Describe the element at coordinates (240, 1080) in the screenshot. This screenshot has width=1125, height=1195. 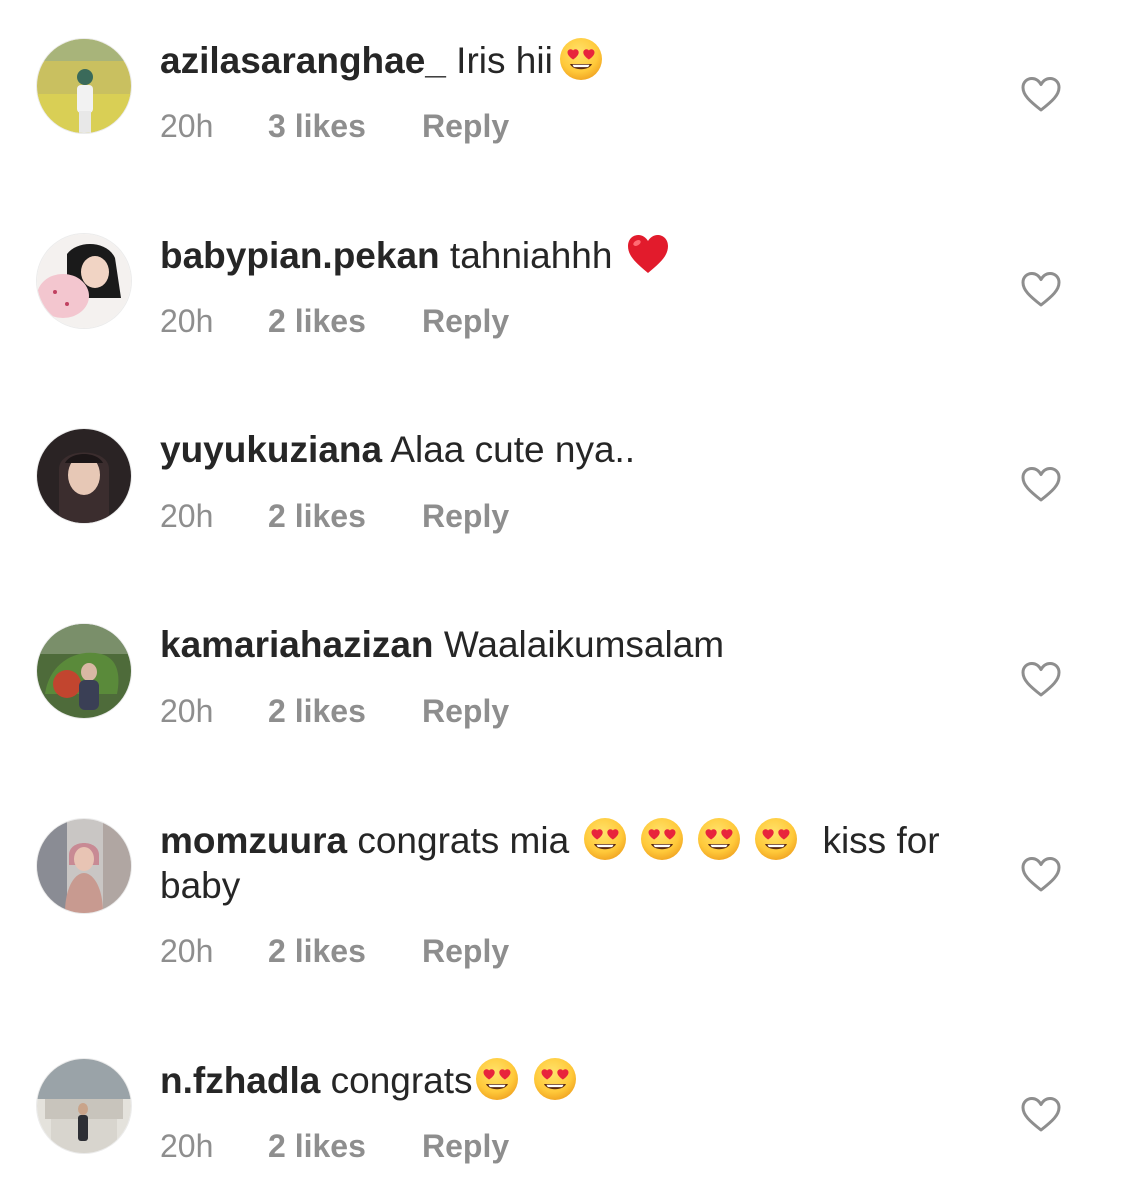
I see `comment-username: n.fzhadla` at that location.